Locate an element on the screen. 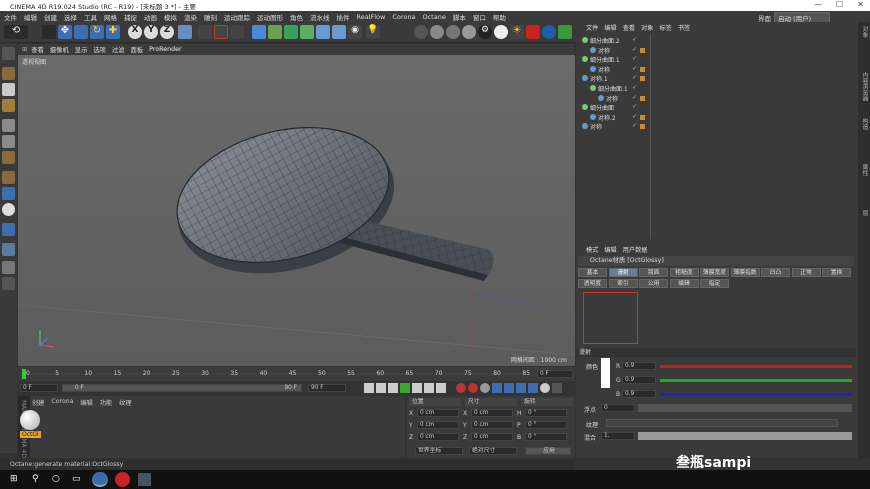  menu-item: 捕捉 is located at coordinates (130, 17).